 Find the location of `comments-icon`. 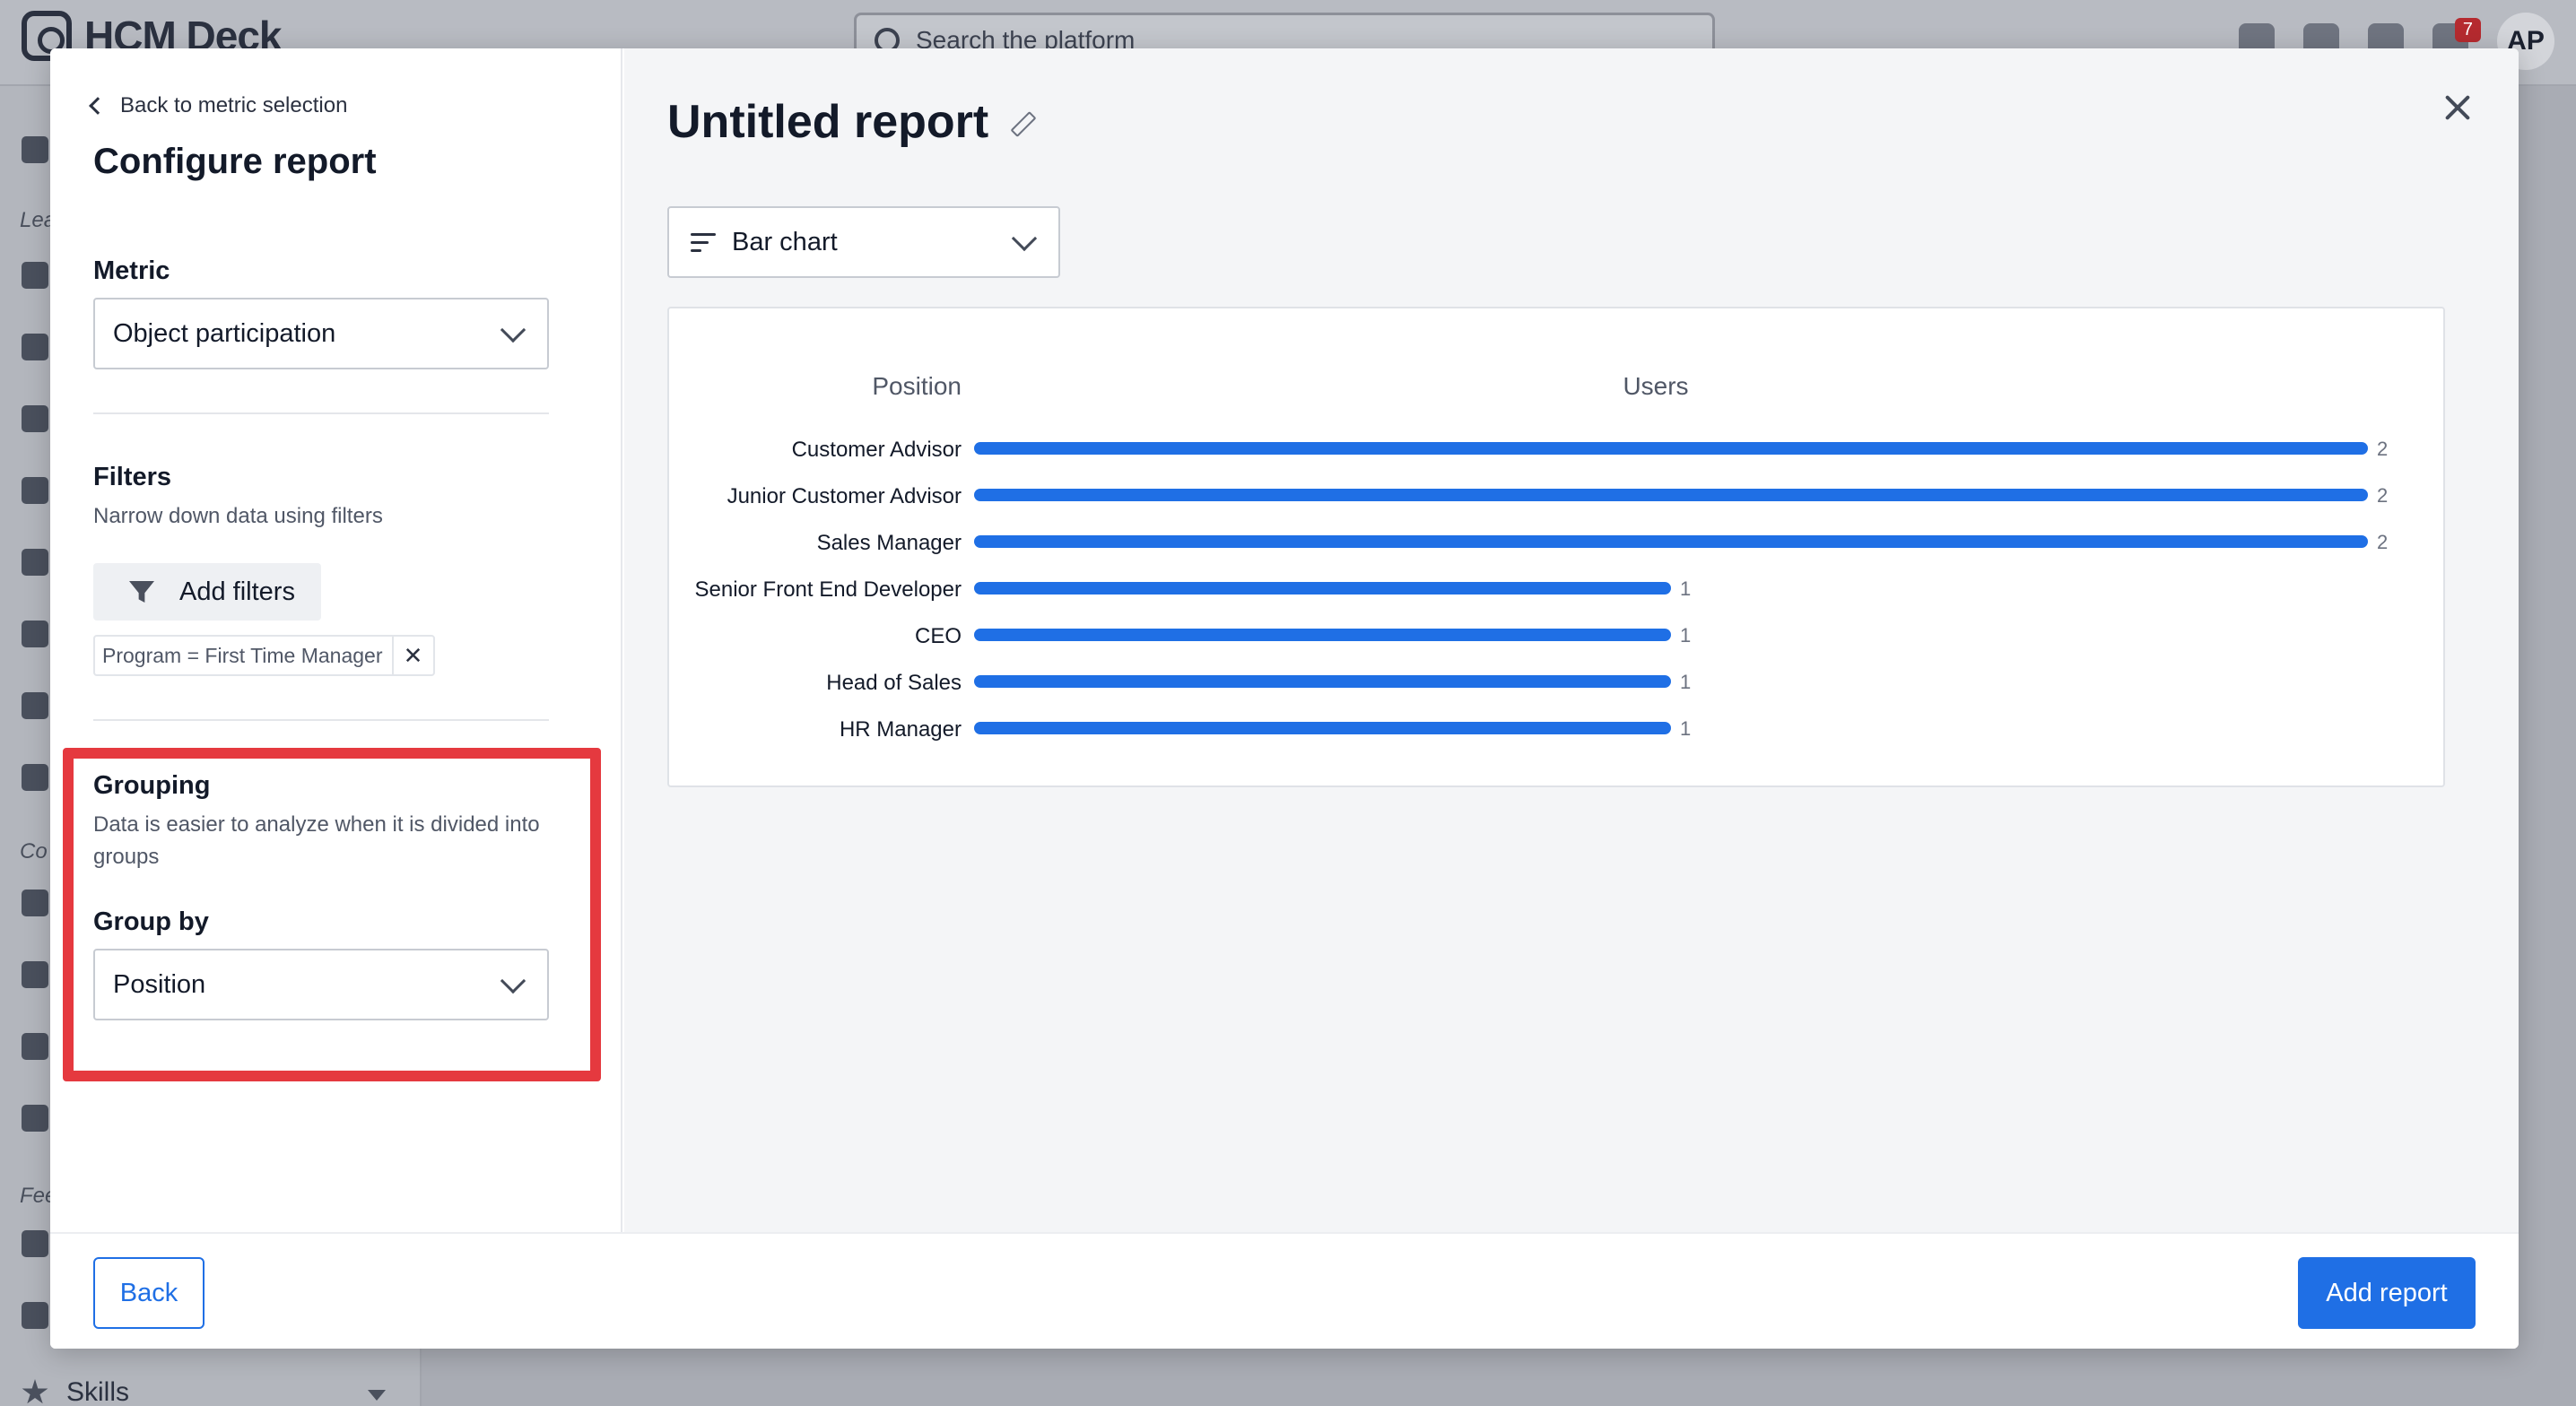

comments-icon is located at coordinates (35, 903).